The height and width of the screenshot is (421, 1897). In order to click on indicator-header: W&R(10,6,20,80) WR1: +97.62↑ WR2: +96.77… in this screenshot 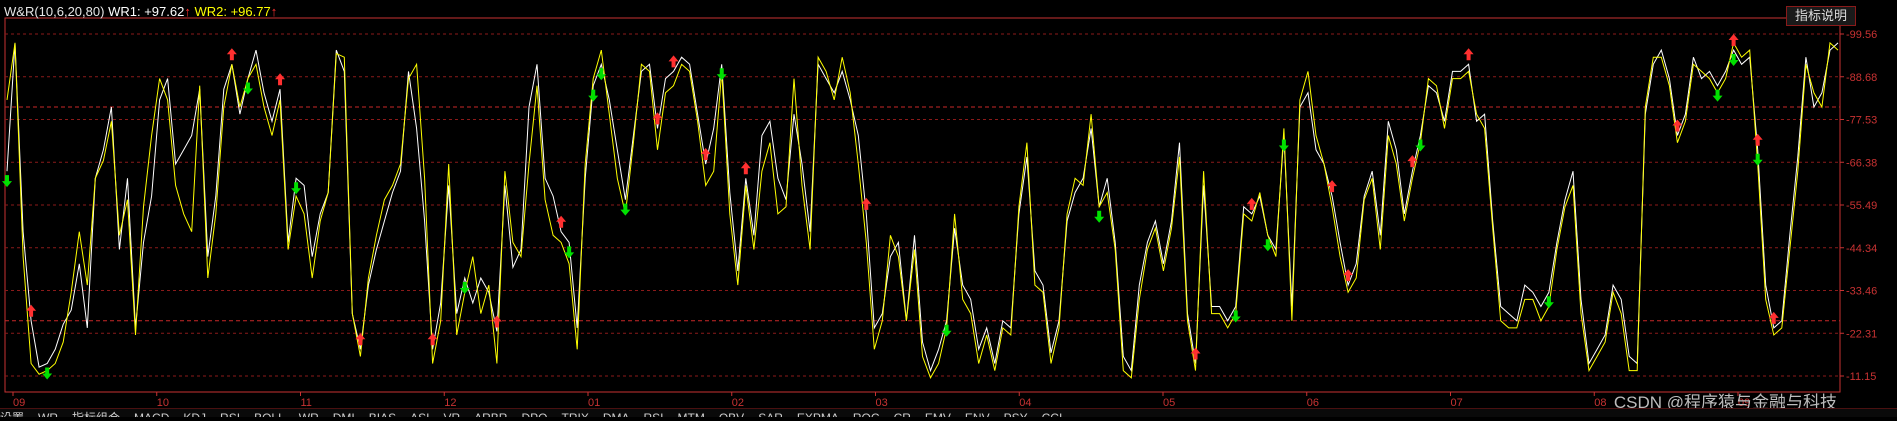, I will do `click(140, 11)`.